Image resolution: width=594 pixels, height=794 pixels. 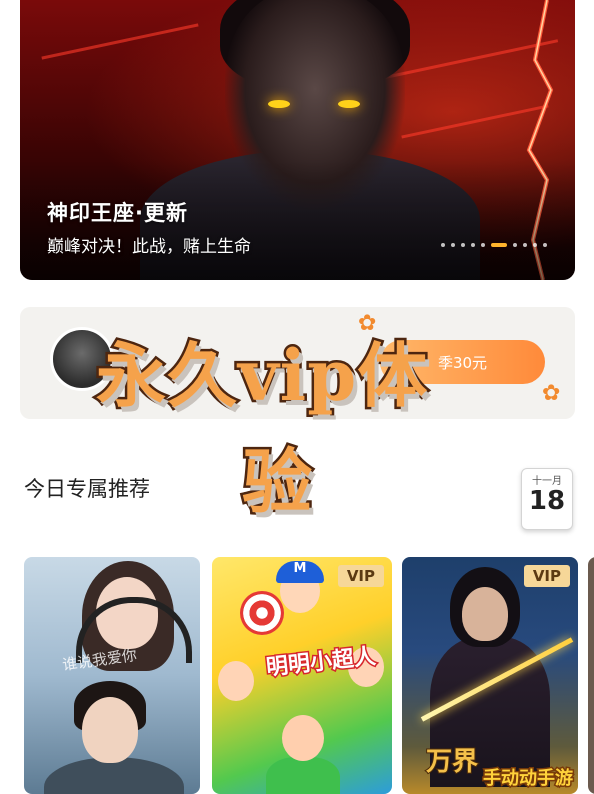 What do you see at coordinates (120, 41) in the screenshot?
I see `hero-light-streak` at bounding box center [120, 41].